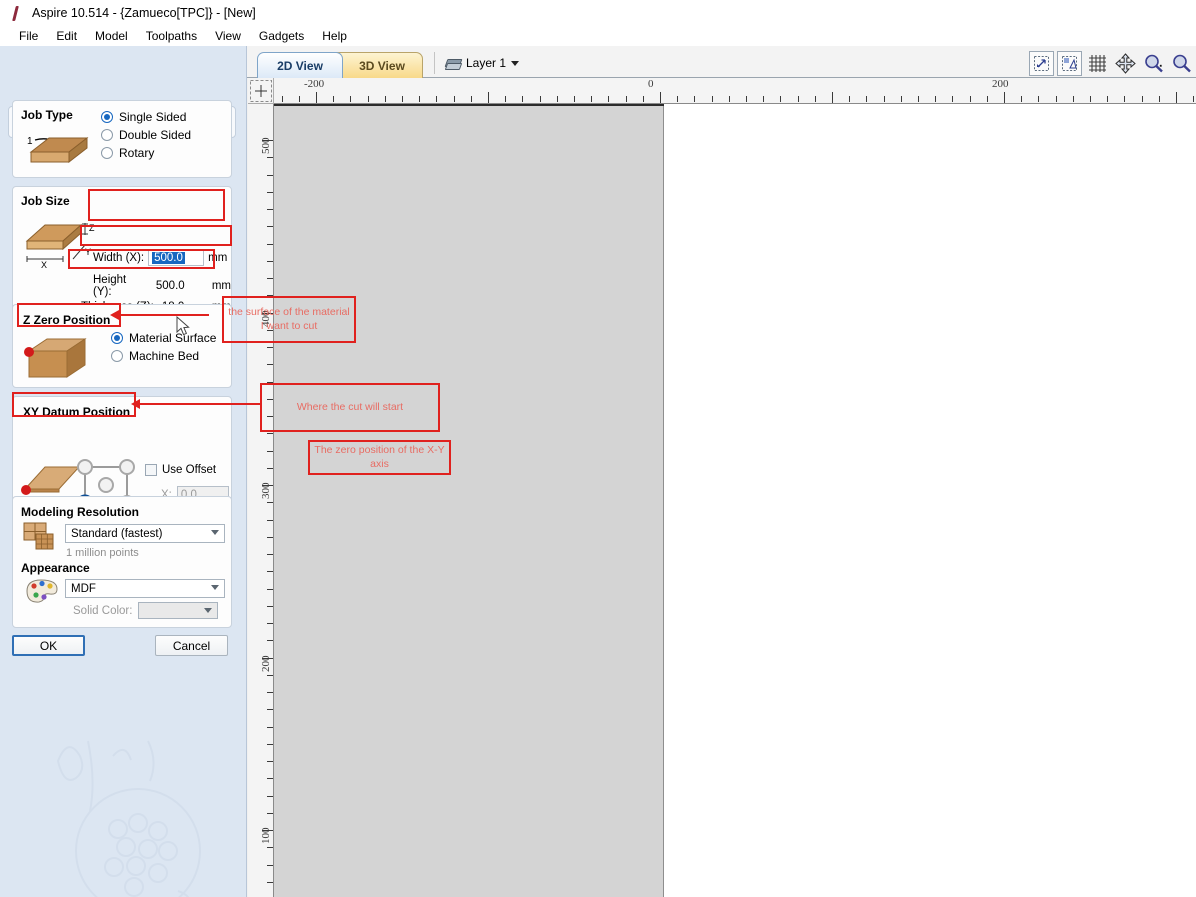  I want to click on menu-help: Help, so click(334, 36).